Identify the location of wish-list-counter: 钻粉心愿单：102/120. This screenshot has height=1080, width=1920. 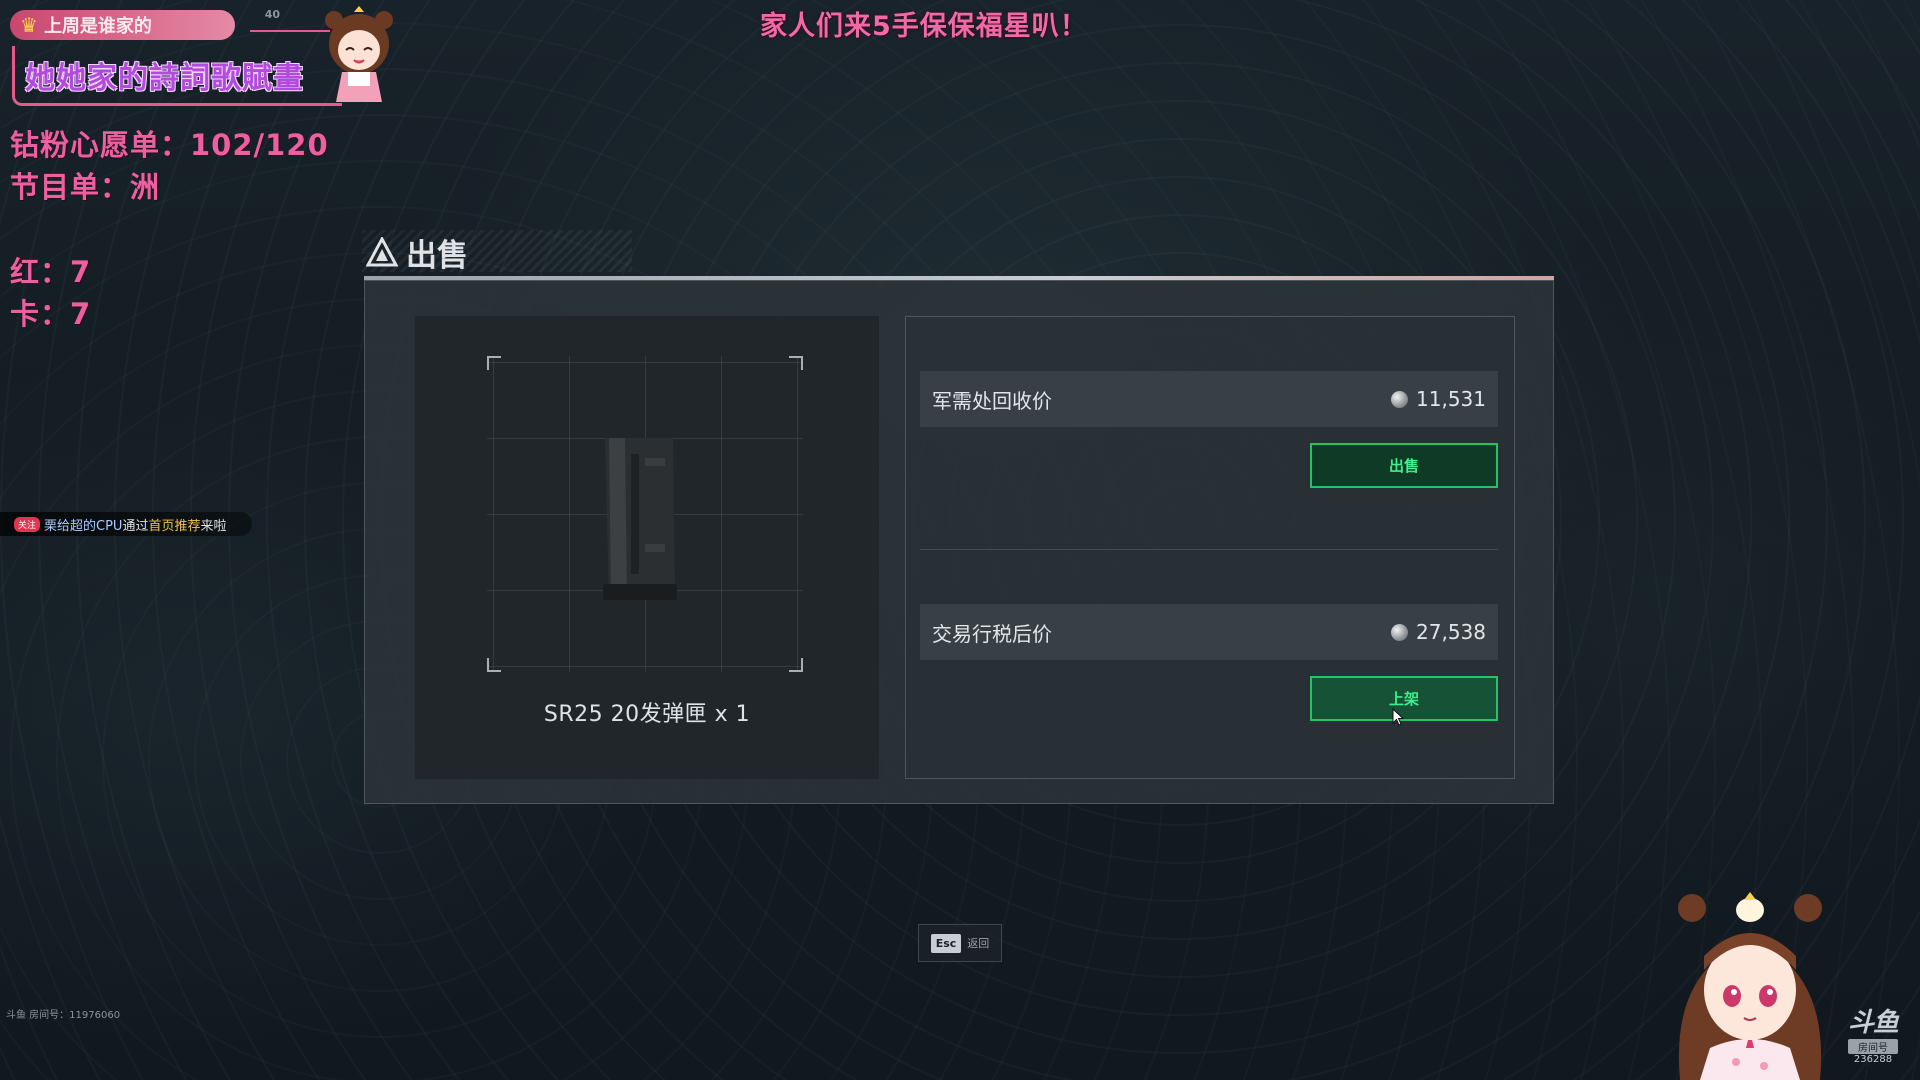
(169, 145).